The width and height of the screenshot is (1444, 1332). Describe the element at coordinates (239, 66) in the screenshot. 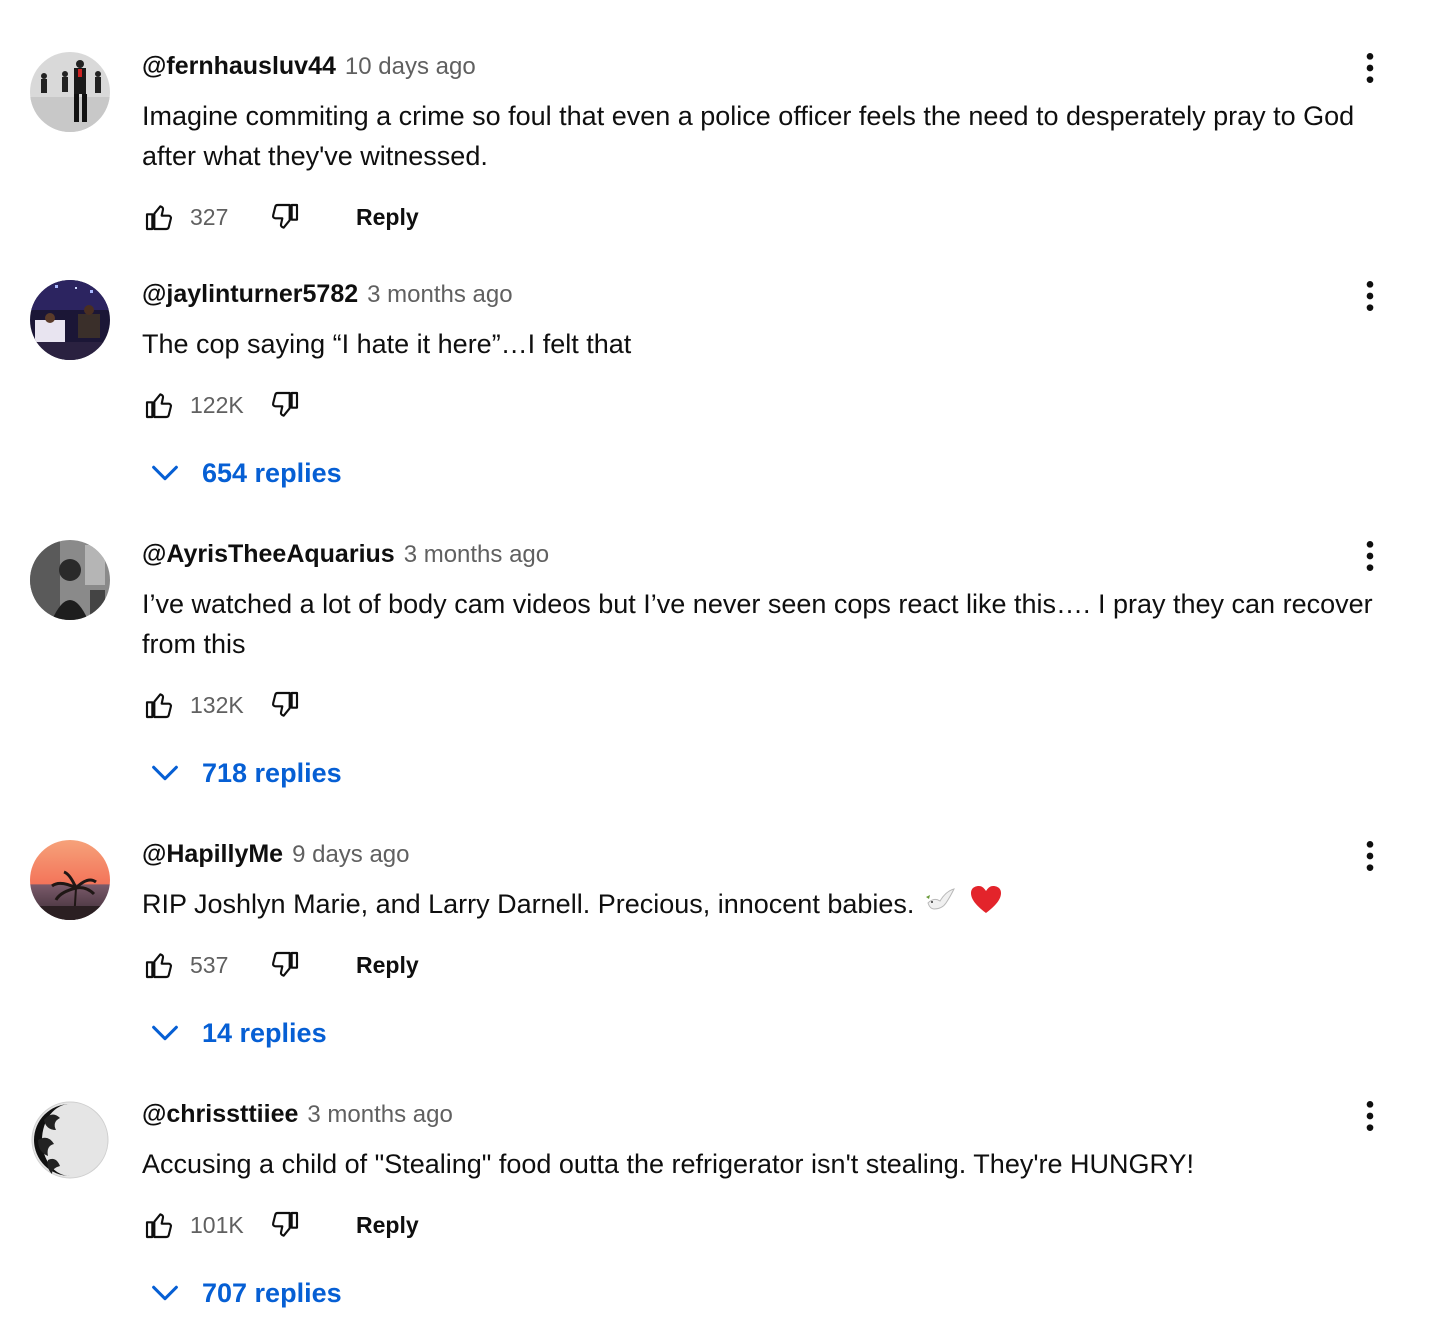

I see `comment-author: @fernhausluv44` at that location.